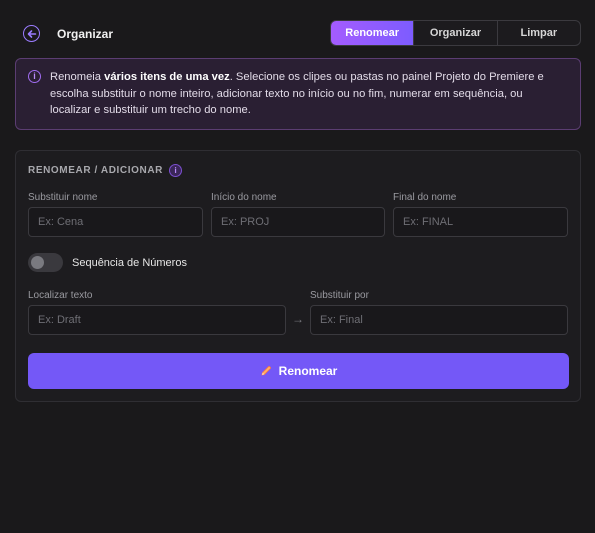 The width and height of the screenshot is (595, 533). I want to click on tab-bar: Renomear Organizar Limpar, so click(455, 33).